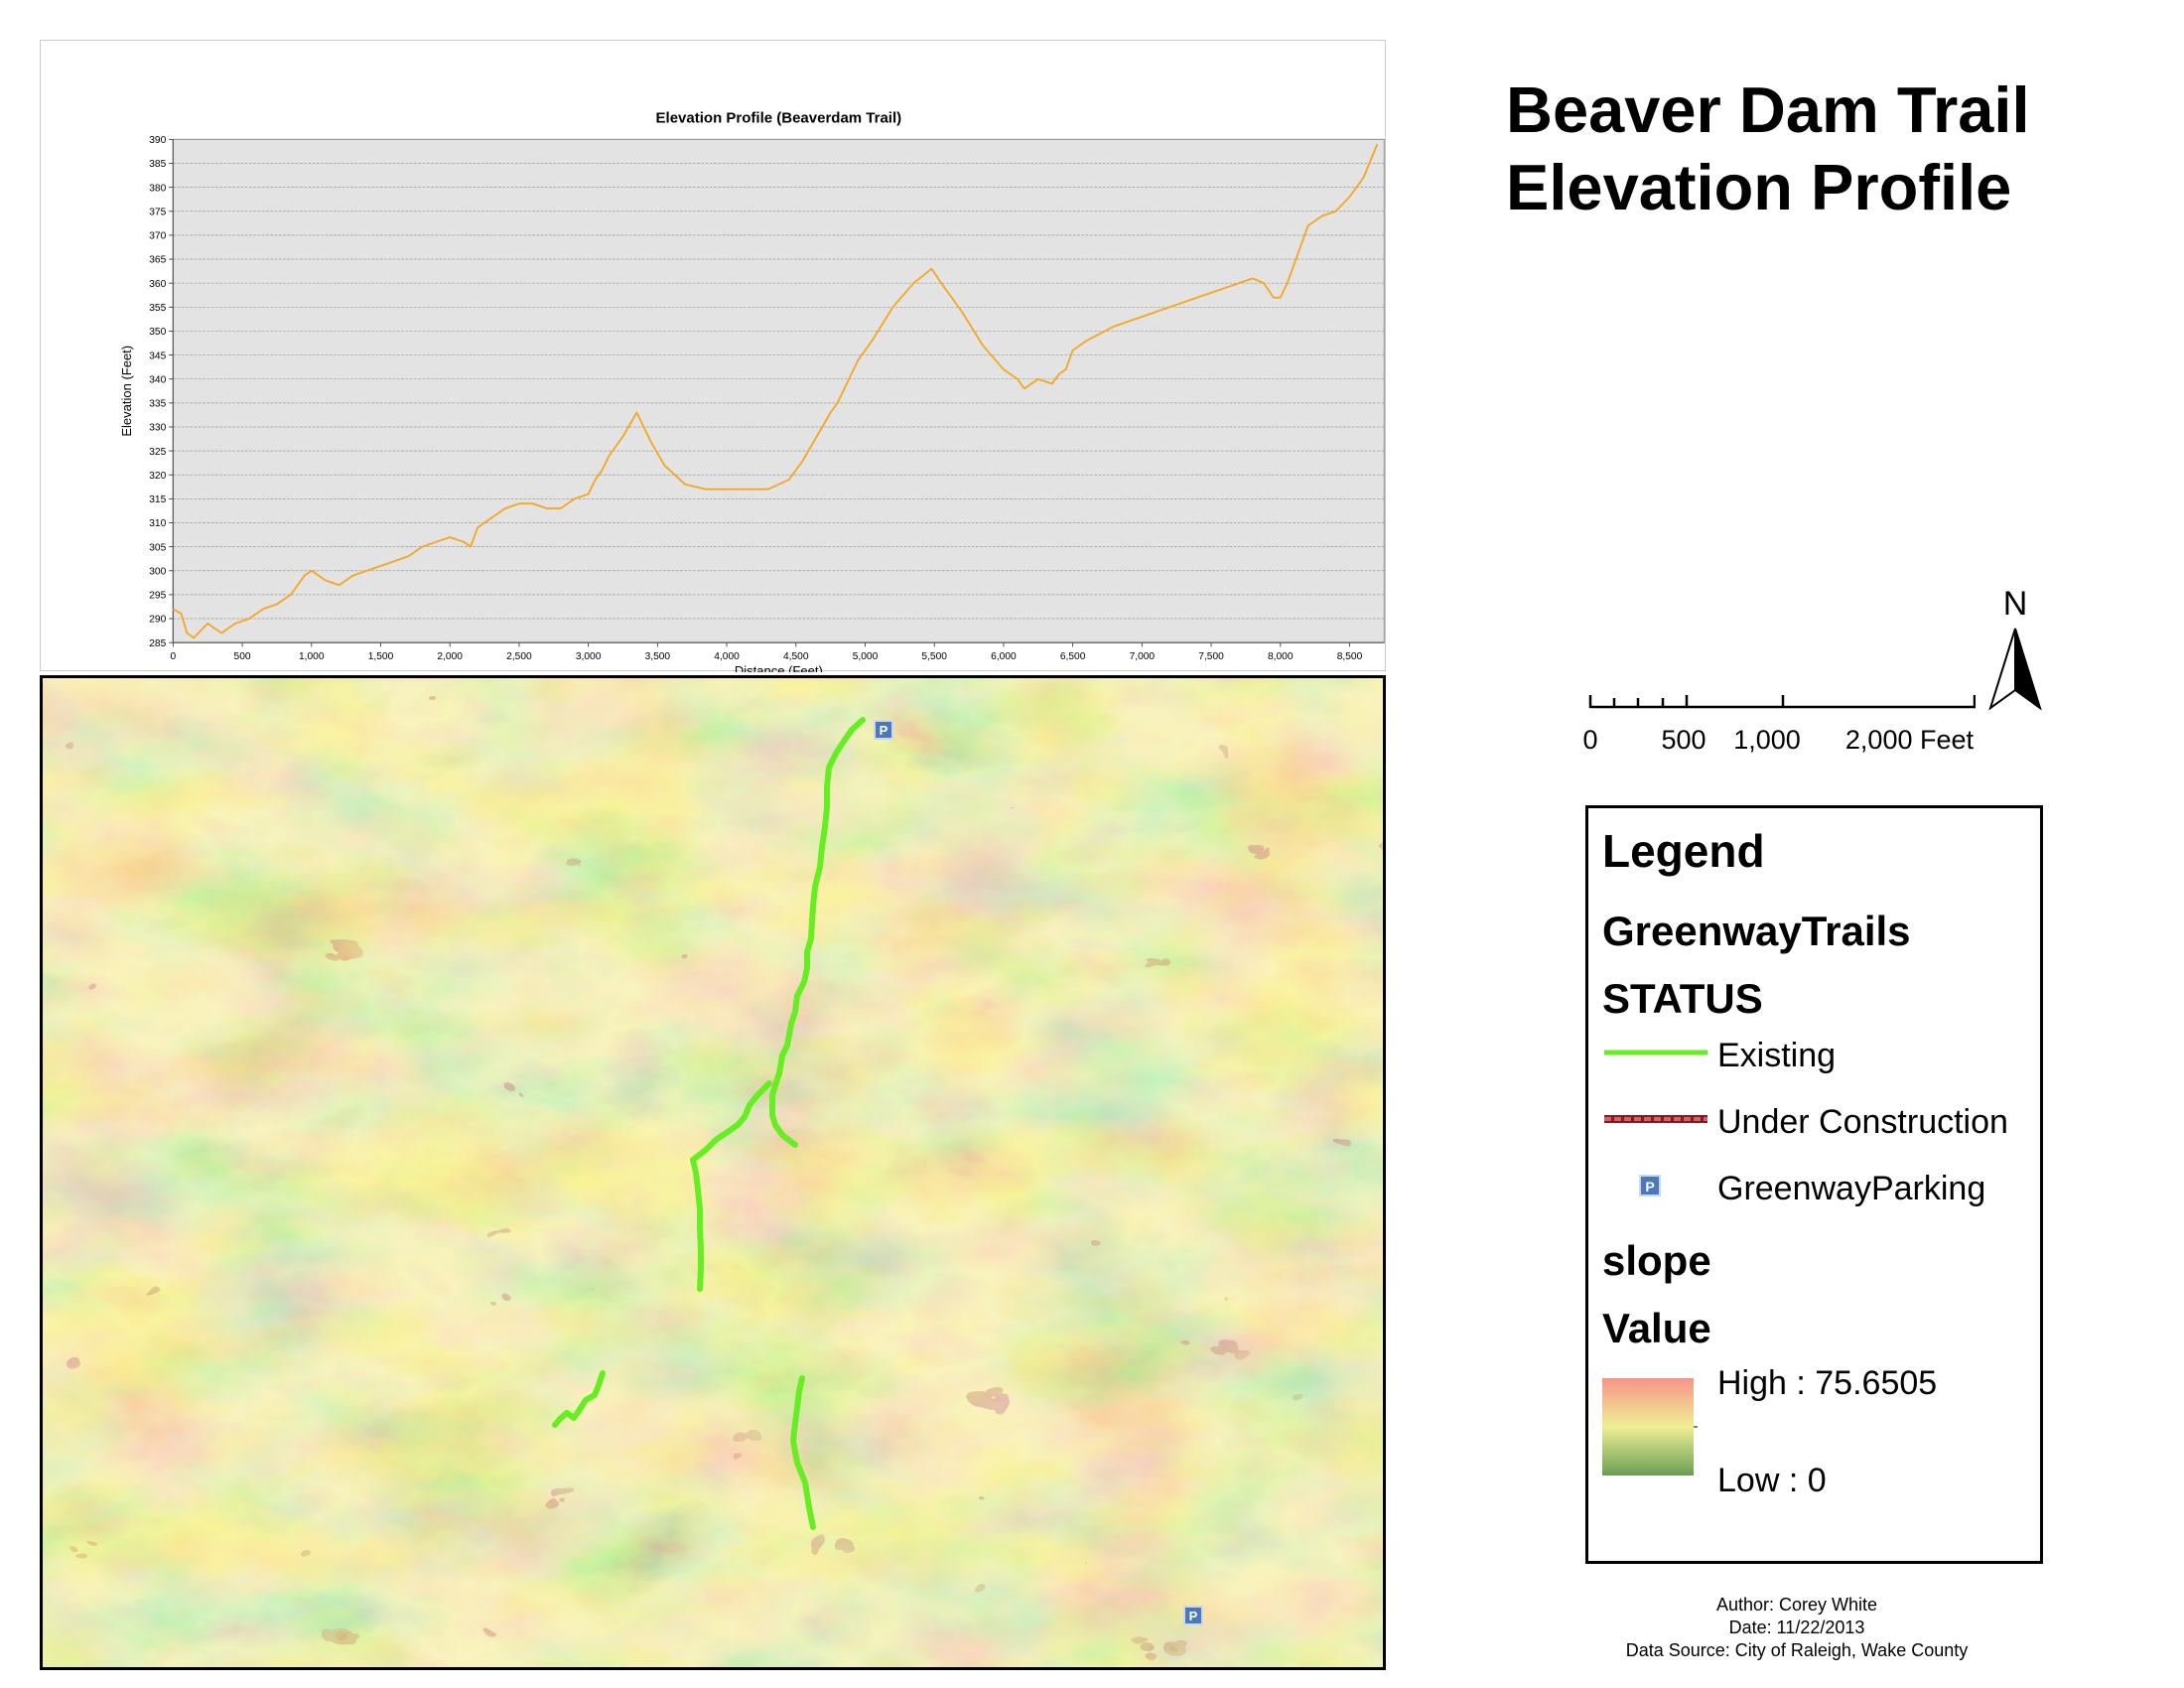 This screenshot has width=2184, height=1688. I want to click on credit-date: Date: 11/22/2013, so click(1796, 1627).